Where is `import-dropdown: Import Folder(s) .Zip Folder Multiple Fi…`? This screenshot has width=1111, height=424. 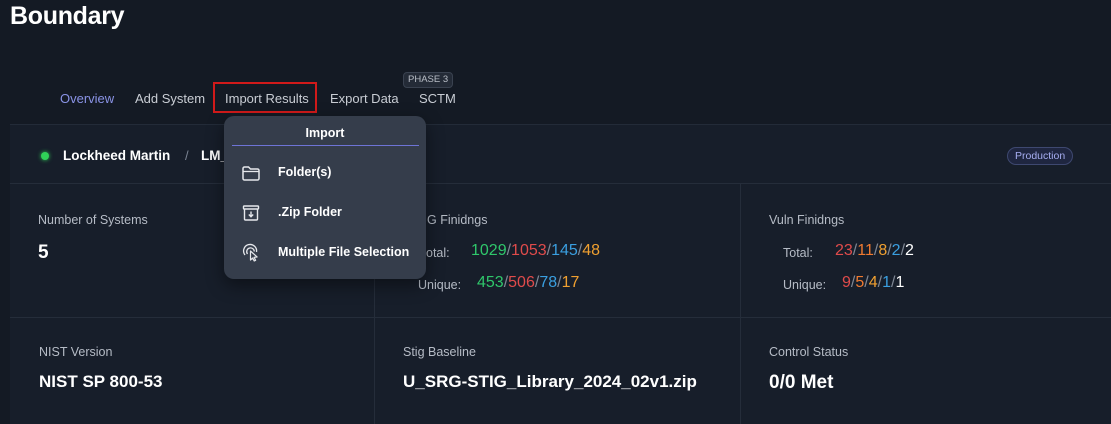
import-dropdown: Import Folder(s) .Zip Folder Multiple Fi… is located at coordinates (325, 197).